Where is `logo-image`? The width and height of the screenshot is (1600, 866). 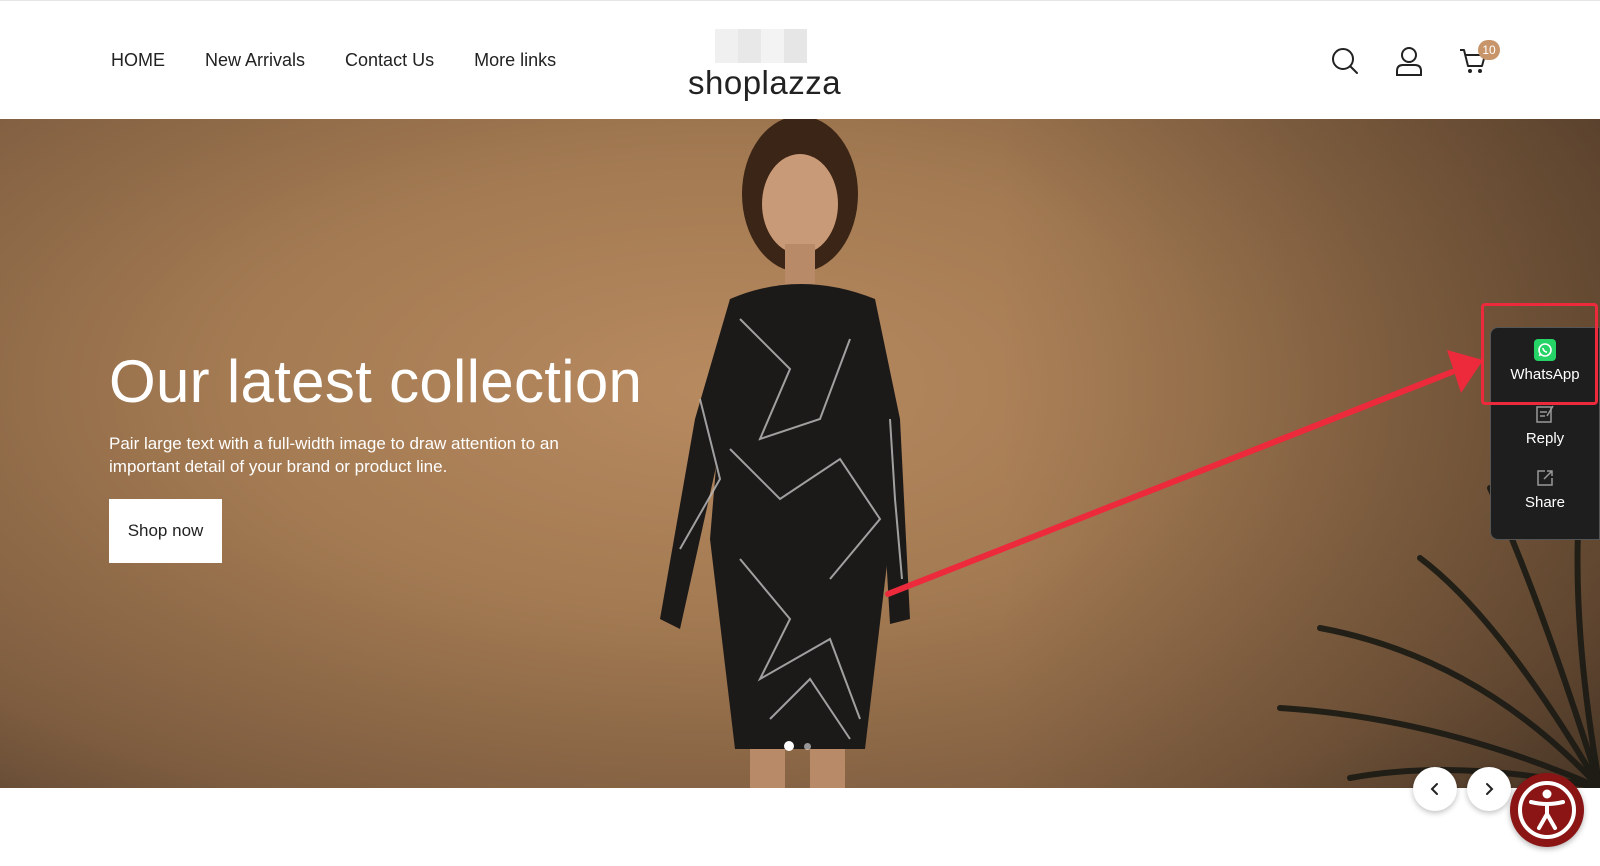 logo-image is located at coordinates (761, 46).